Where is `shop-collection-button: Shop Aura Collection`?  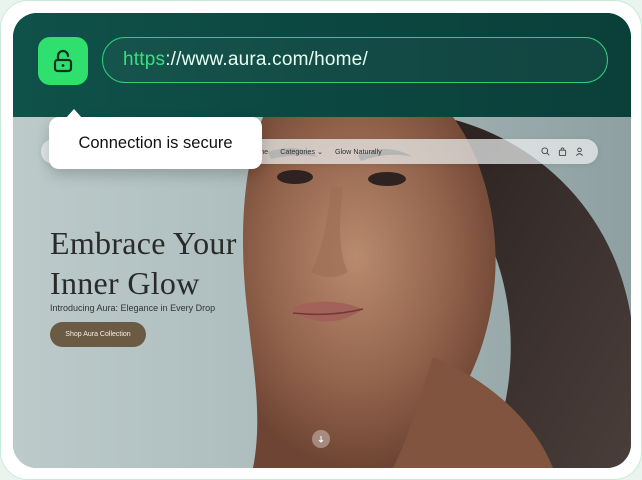
shop-collection-button: Shop Aura Collection is located at coordinates (98, 334).